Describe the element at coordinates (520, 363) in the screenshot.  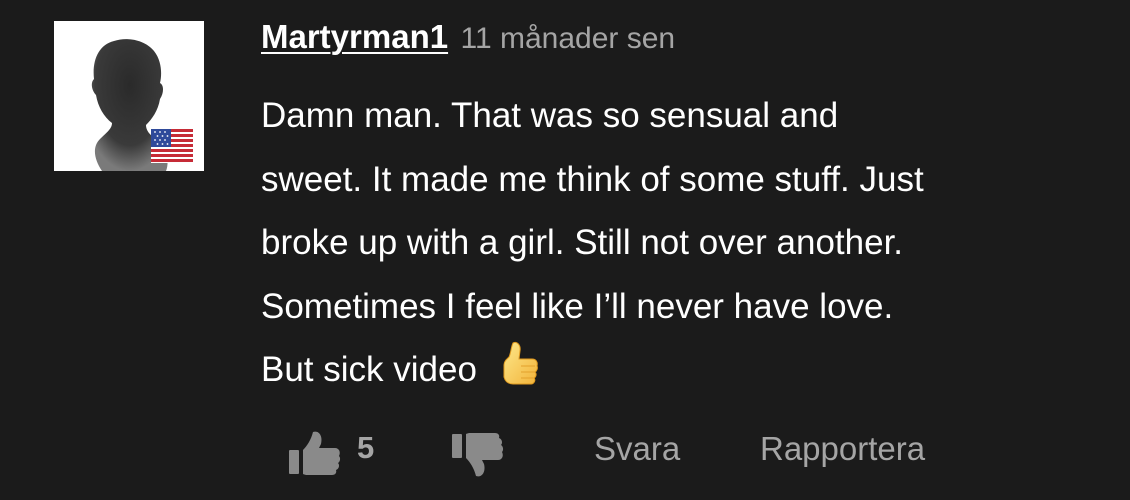
I see `thumbs-up-emoji-icon` at that location.